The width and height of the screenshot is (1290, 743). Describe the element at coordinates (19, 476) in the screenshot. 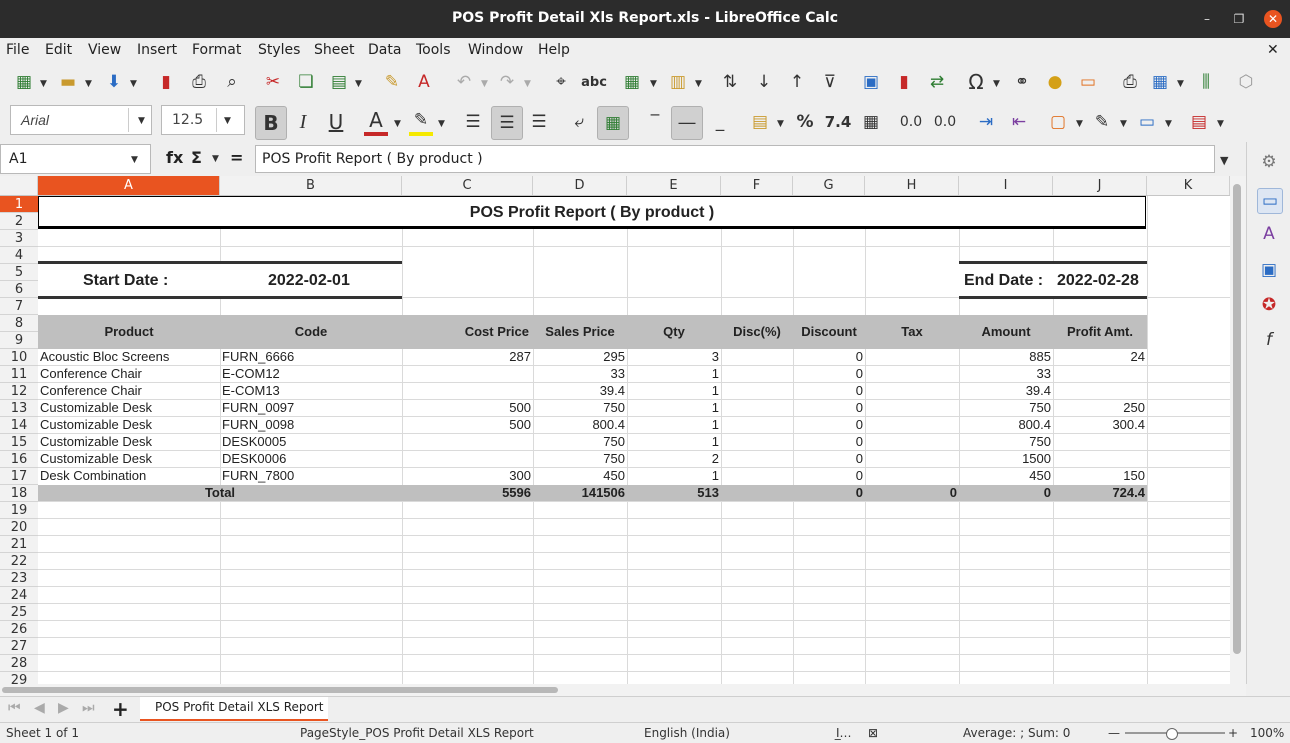

I see `row-header-17: 17` at that location.